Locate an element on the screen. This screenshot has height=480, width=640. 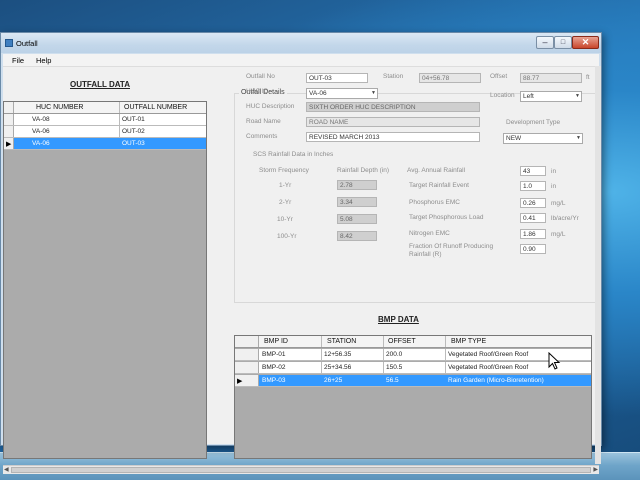
rainfall-depth-10yr-field: 5.08 is located at coordinates (357, 219).